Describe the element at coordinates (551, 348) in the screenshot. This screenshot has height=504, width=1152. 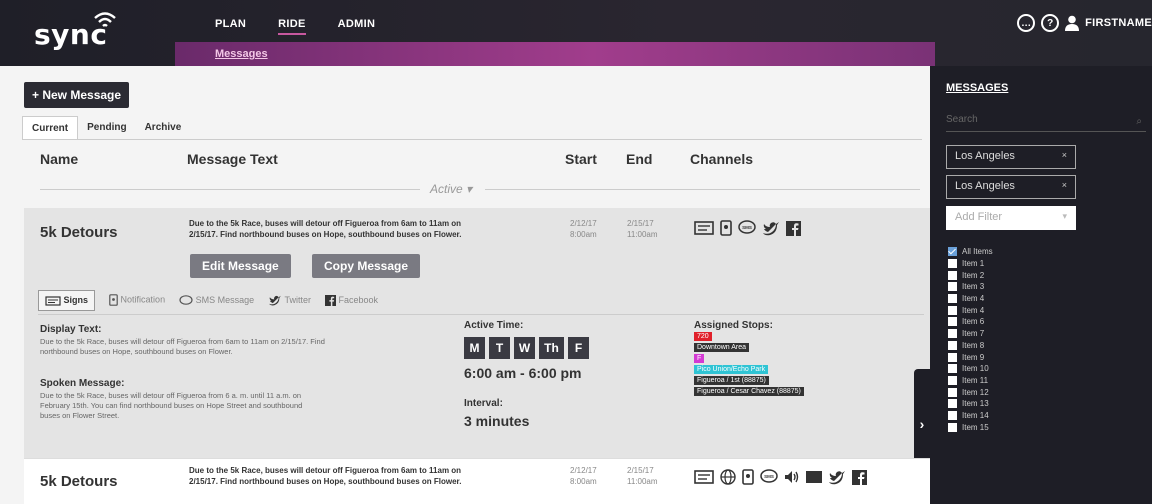
I see `day-thursday: Th` at that location.